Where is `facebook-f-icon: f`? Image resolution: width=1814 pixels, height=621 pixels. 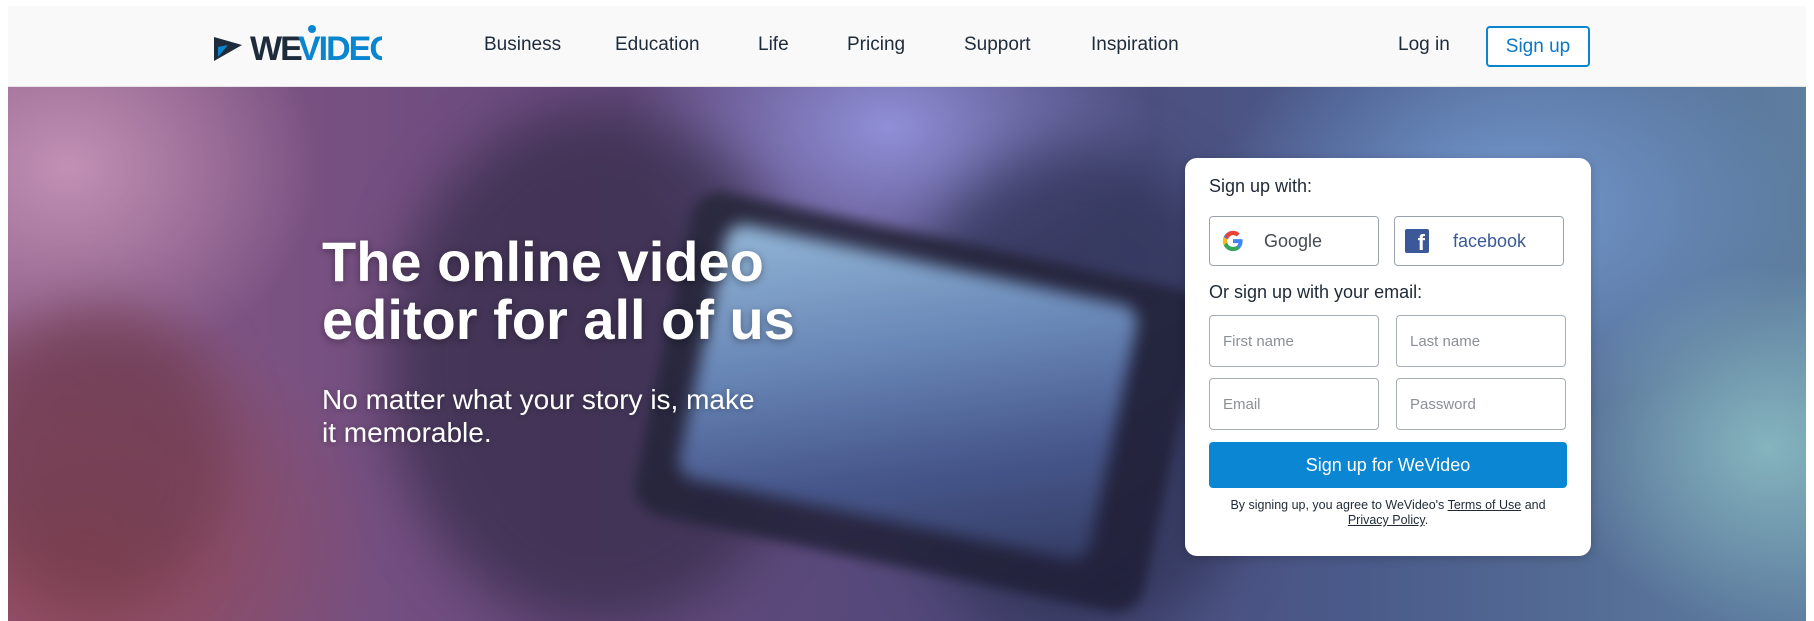
facebook-f-icon: f is located at coordinates (1417, 242).